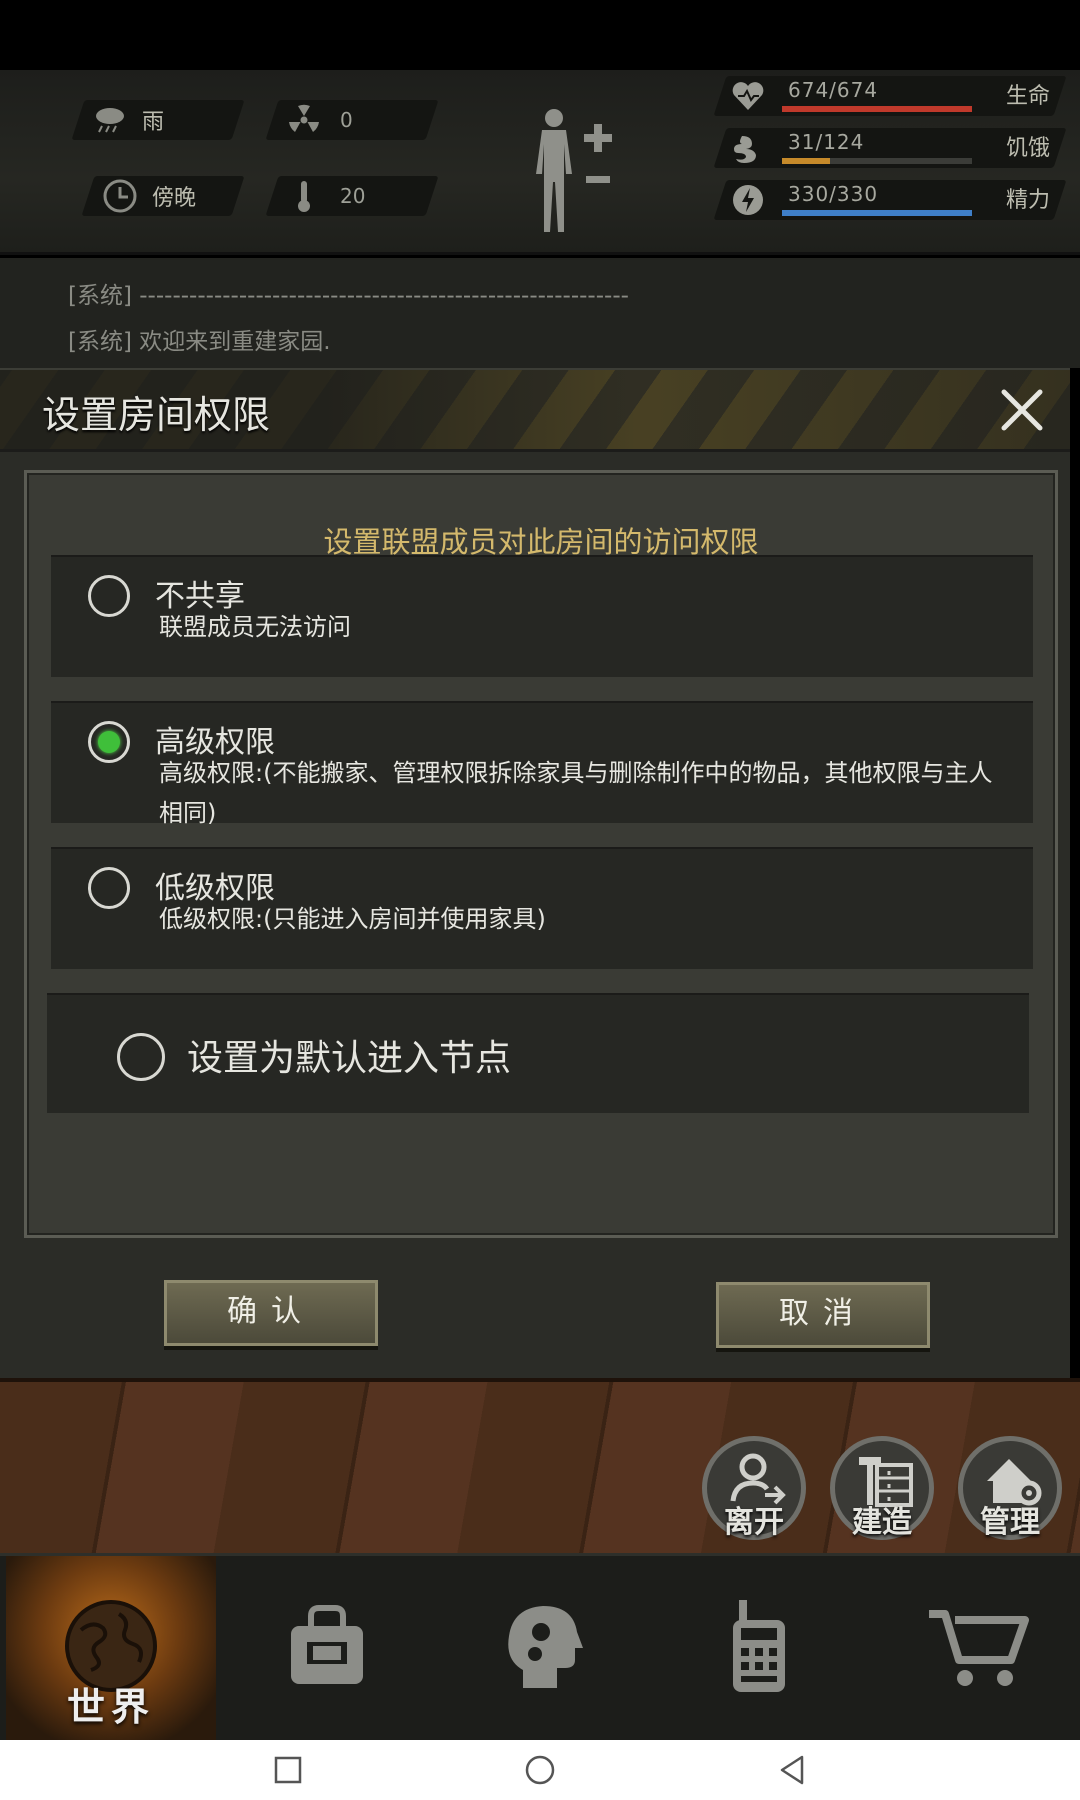 The width and height of the screenshot is (1080, 1800). I want to click on clock-icon, so click(120, 196).